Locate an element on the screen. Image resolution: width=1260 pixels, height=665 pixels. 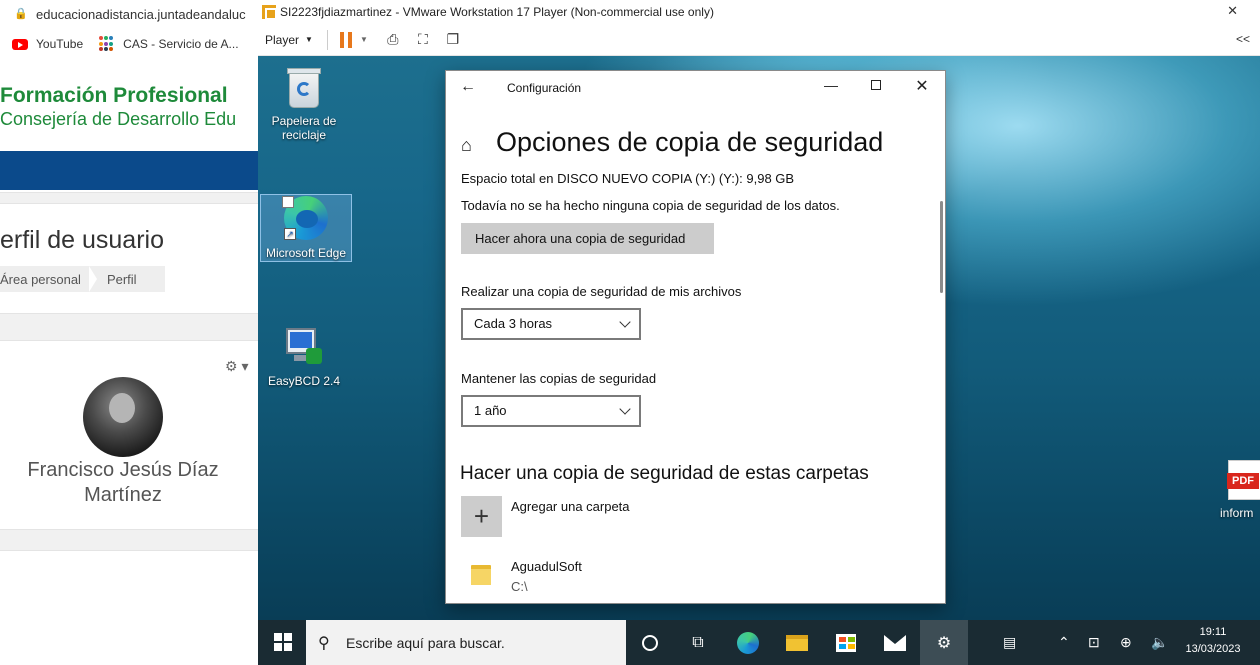
player-menu-button: Player ▼ is located at coordinates (289, 40).